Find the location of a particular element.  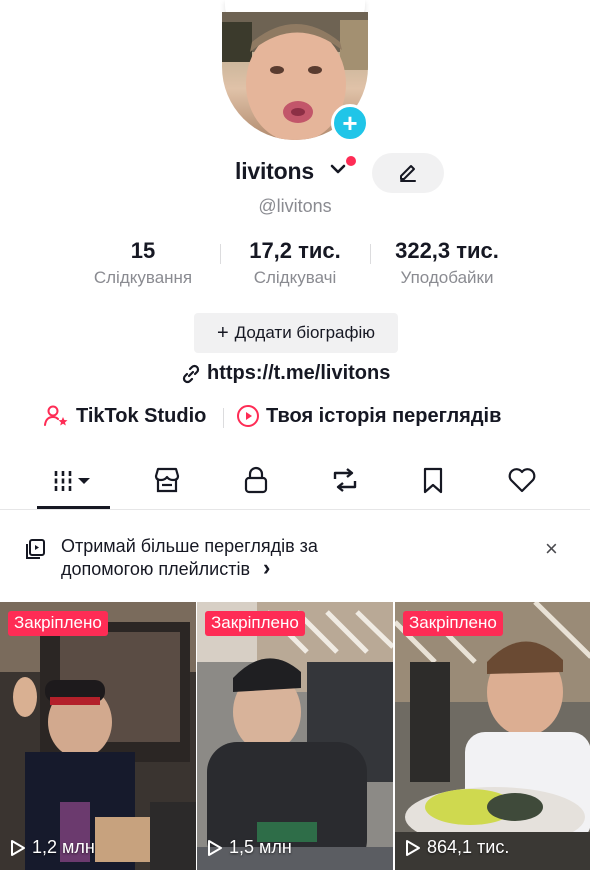

heart-icon is located at coordinates (522, 480).